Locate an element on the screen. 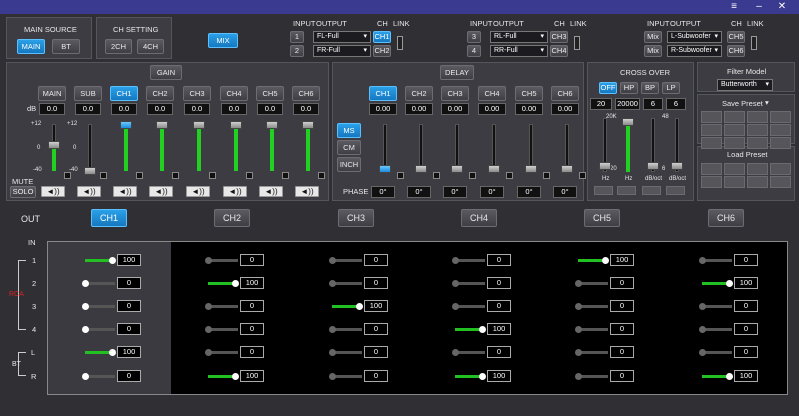 This screenshot has height=416, width=799. ch-setting-4ch-button: 4CH is located at coordinates (150, 46).